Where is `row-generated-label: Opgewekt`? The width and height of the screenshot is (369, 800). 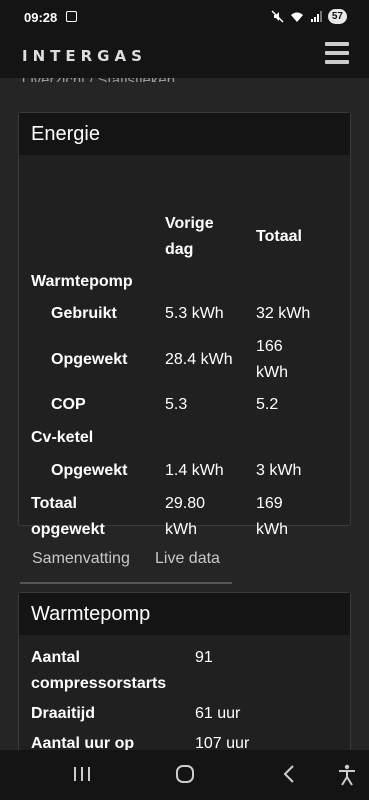
row-generated-label: Opgewekt is located at coordinates (89, 359).